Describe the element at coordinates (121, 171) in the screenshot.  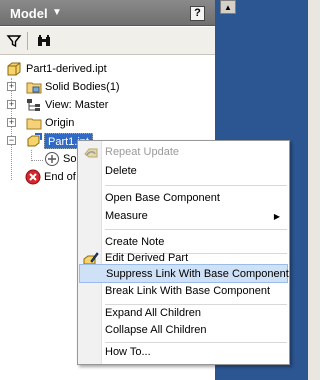
I see `menu-item-label: Delete` at that location.